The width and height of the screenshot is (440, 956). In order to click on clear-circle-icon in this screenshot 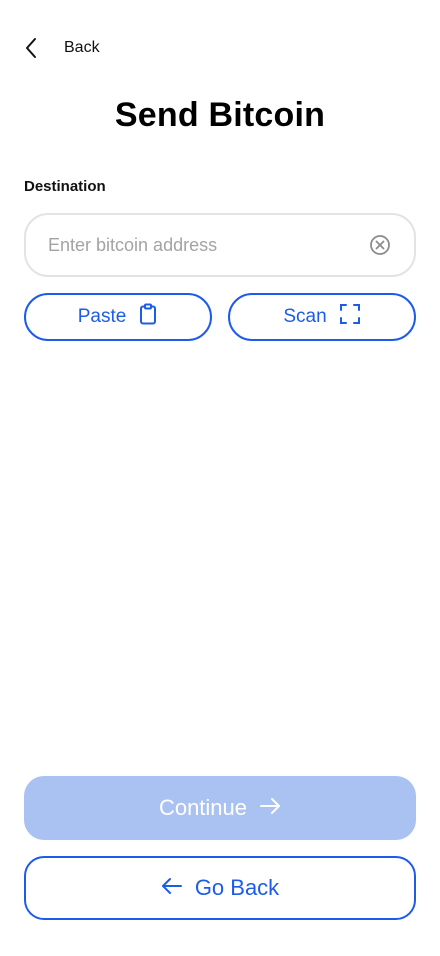, I will do `click(380, 245)`.